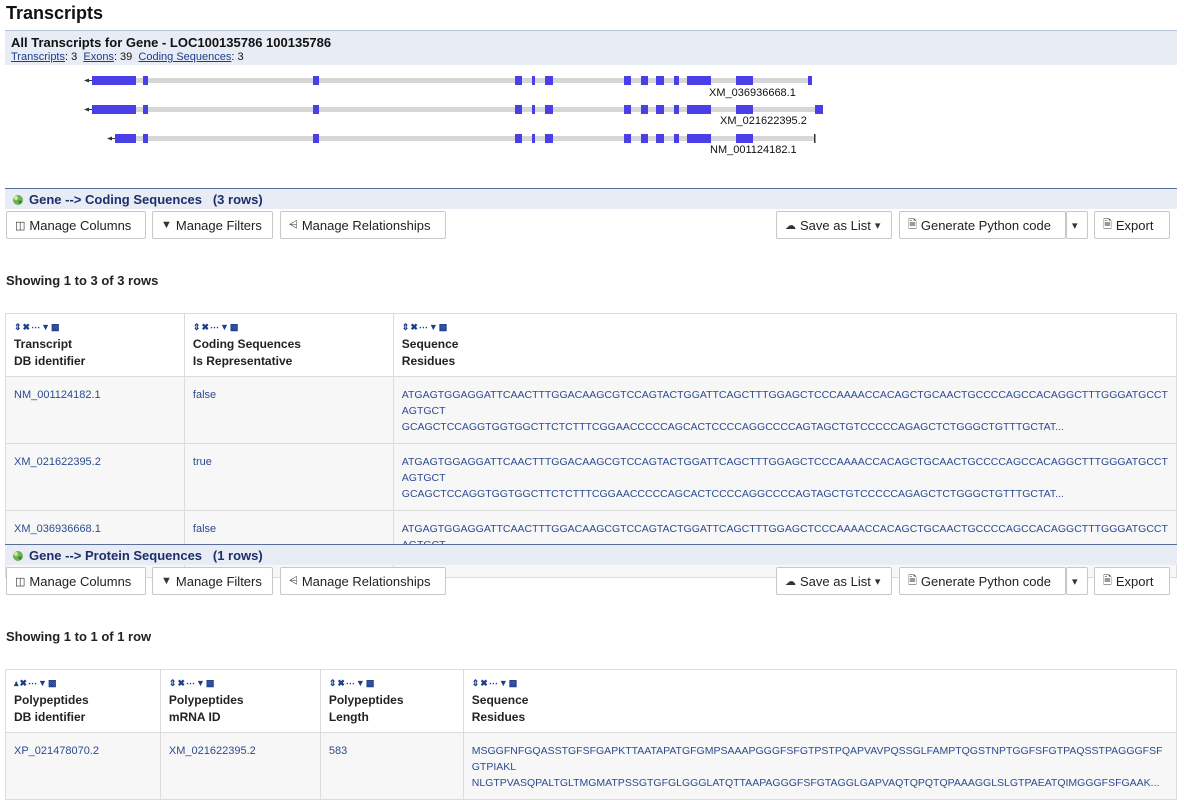  Describe the element at coordinates (448, 87) in the screenshot. I see `transcript-track: XM_036936668.1` at that location.